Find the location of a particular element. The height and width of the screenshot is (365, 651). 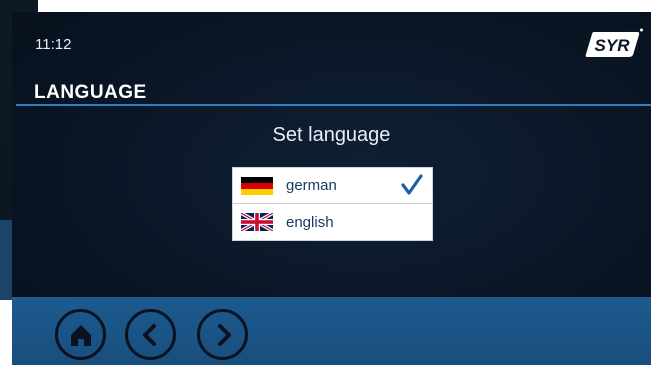

language-list: german english is located at coordinates (332, 204).